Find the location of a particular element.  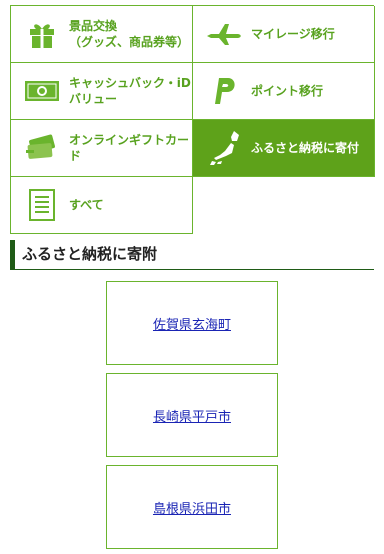

category-label: ポイント移行 is located at coordinates (287, 91).